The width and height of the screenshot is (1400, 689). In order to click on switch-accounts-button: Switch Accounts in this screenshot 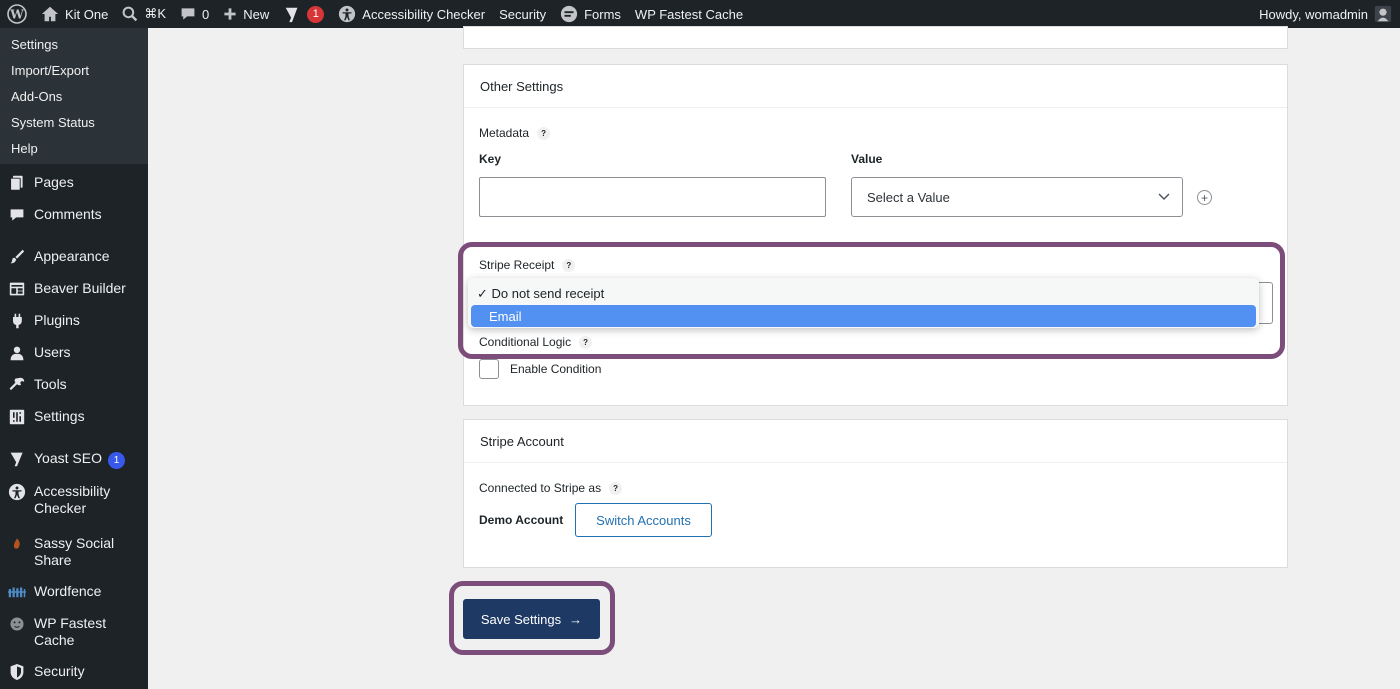, I will do `click(643, 520)`.